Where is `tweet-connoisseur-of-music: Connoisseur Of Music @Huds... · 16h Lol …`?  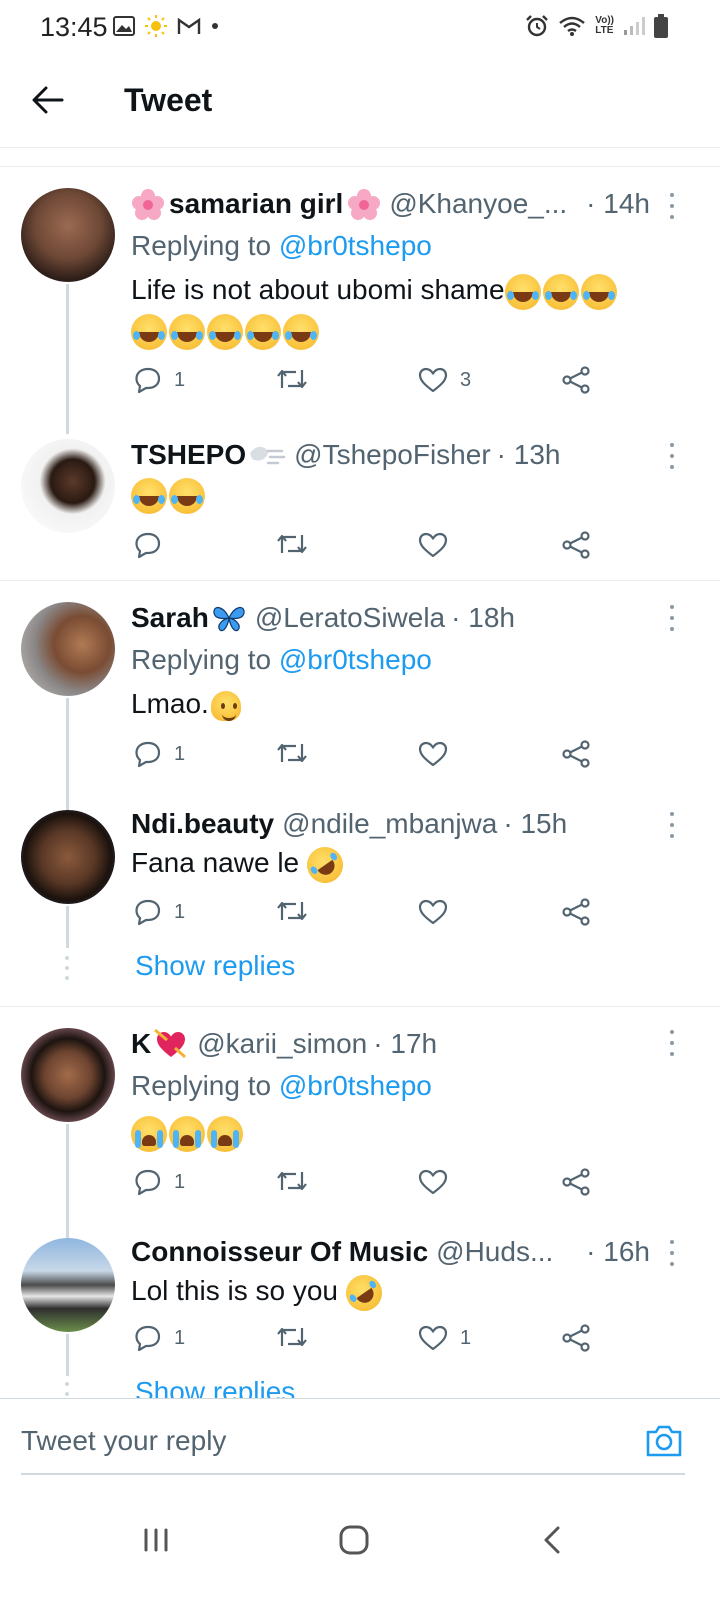
tweet-connoisseur-of-music: Connoisseur Of Music @Huds... · 16h Lol … is located at coordinates (360, 1315).